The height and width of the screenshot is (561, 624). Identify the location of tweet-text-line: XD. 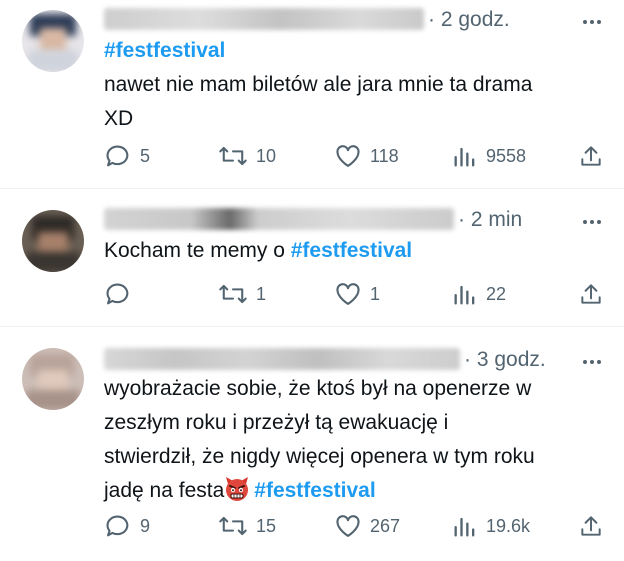
(119, 118).